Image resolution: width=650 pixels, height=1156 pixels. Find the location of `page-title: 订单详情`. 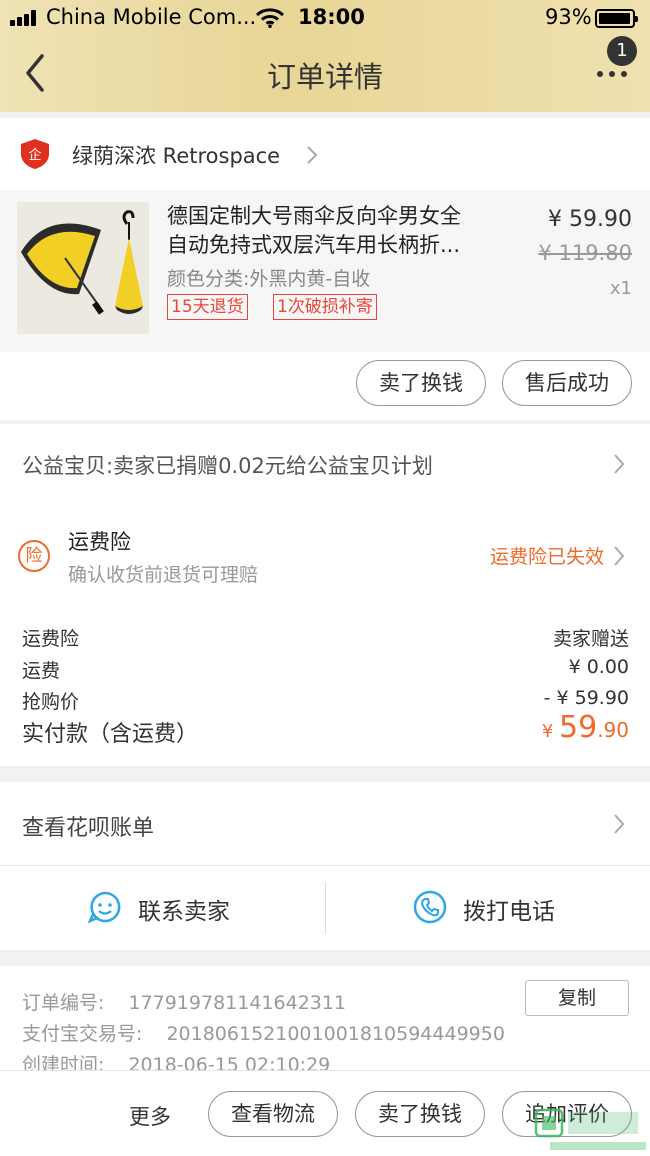

page-title: 订单详情 is located at coordinates (324, 77).